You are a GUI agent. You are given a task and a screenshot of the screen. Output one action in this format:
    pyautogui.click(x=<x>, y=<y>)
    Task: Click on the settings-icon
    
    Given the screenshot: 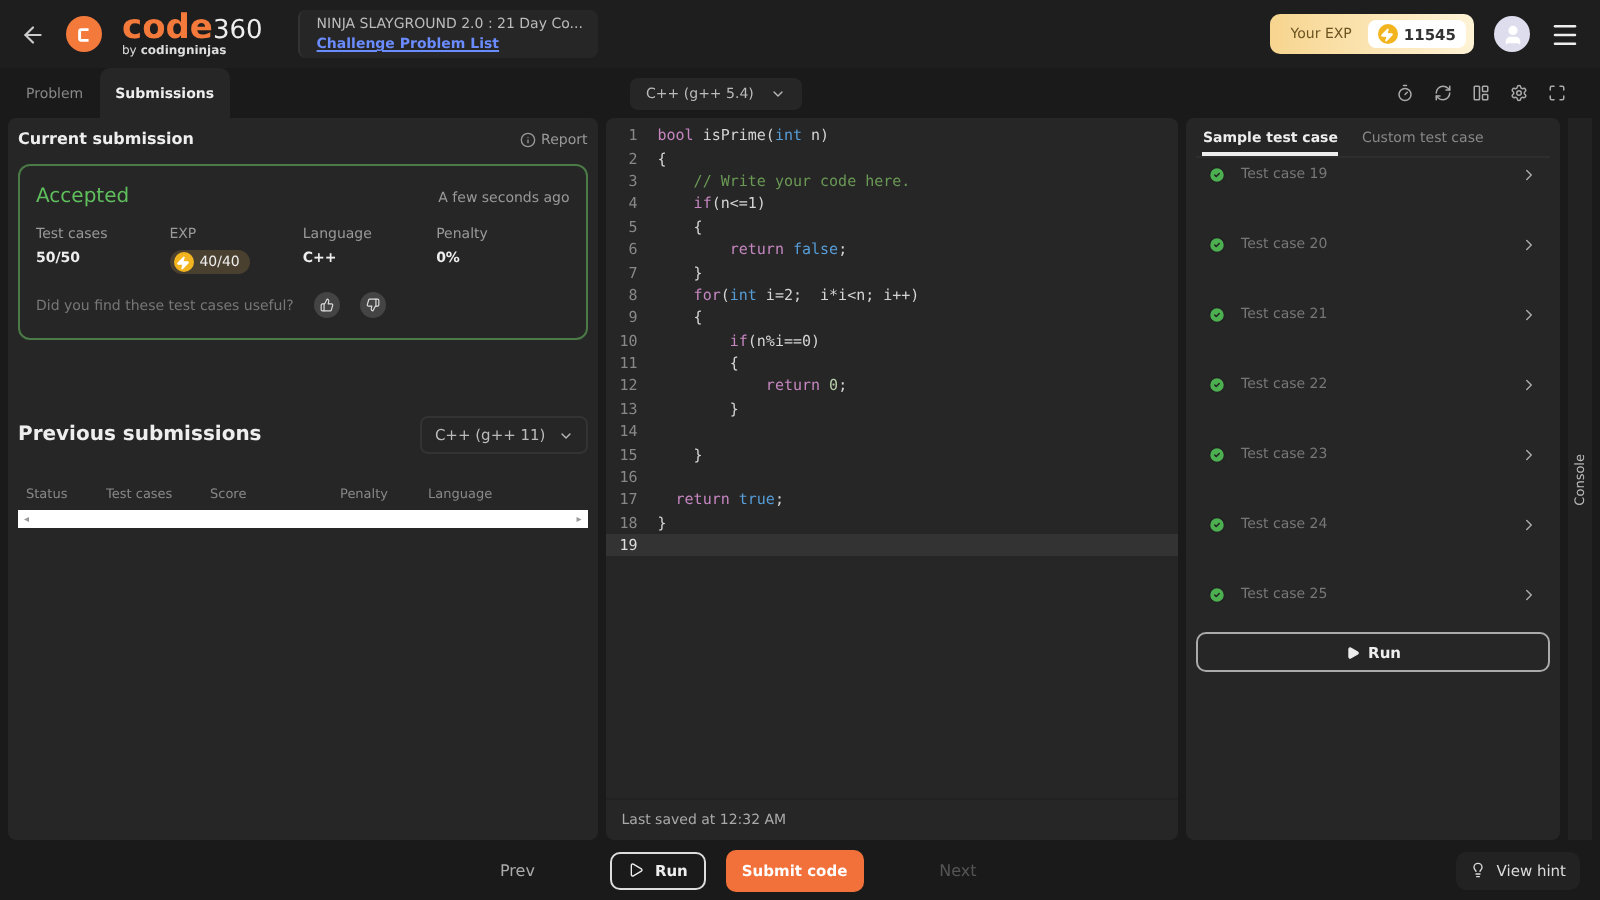 What is the action you would take?
    pyautogui.click(x=1519, y=93)
    